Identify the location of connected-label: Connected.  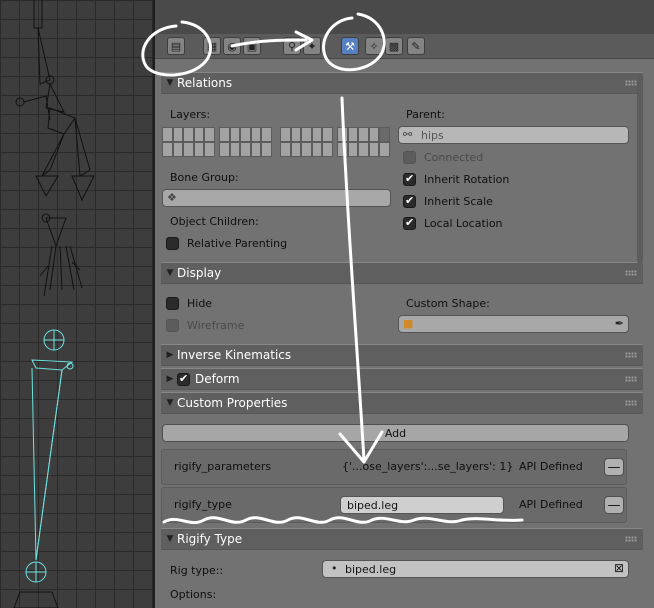
(454, 157).